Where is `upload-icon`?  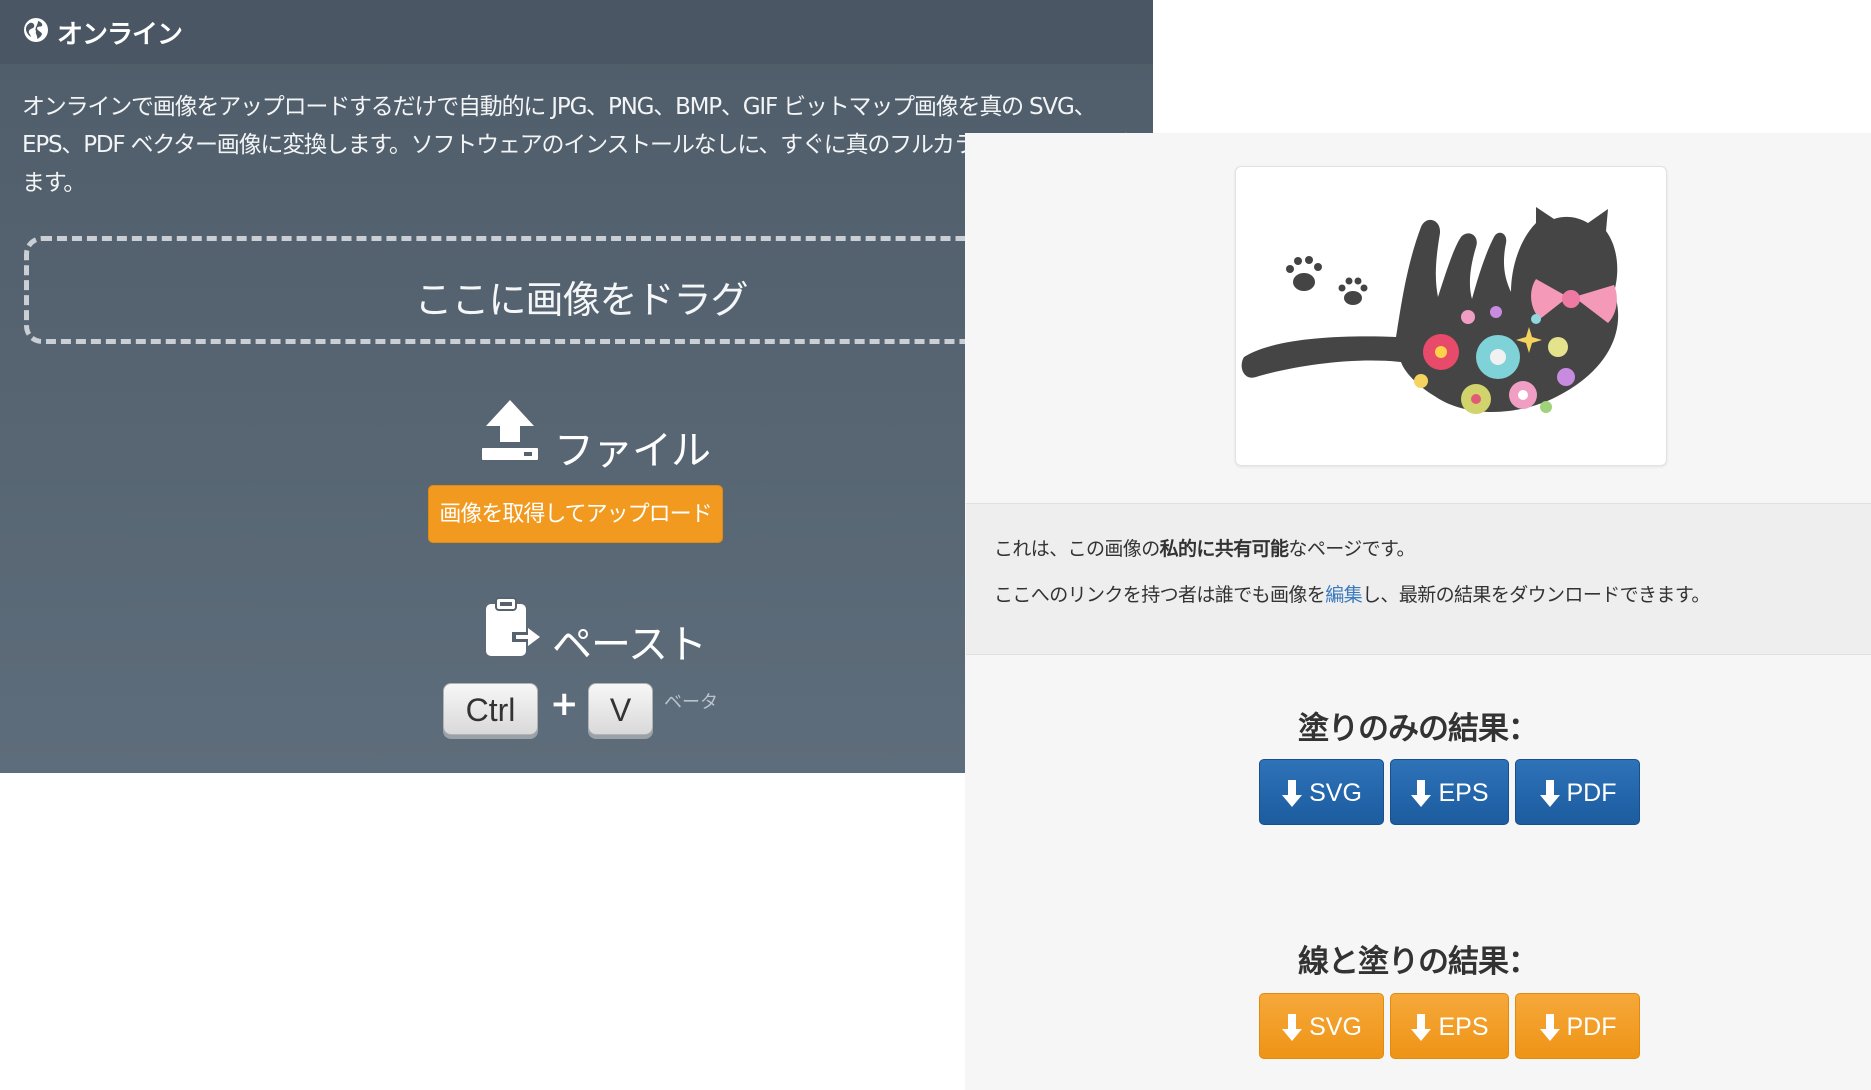 upload-icon is located at coordinates (510, 430).